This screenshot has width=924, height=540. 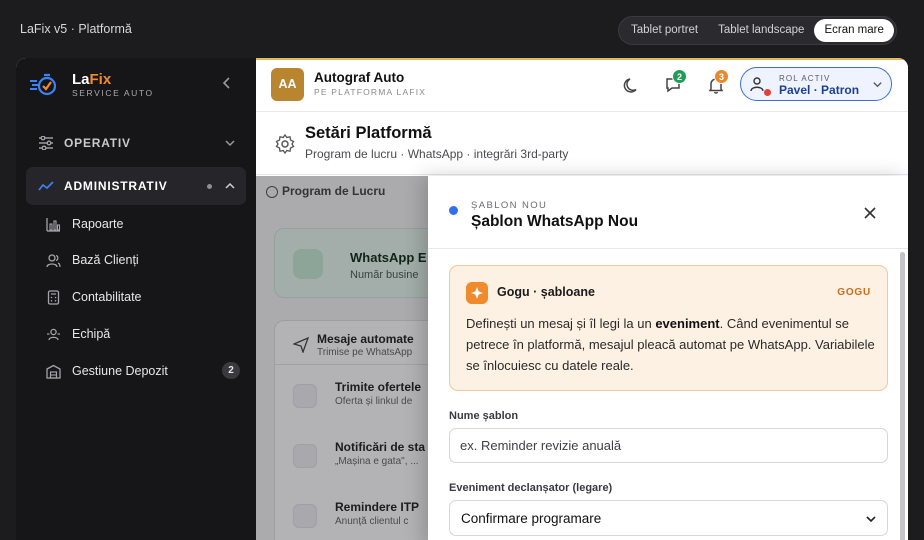 What do you see at coordinates (359, 77) in the screenshot?
I see `company-name: Autograf Auto` at bounding box center [359, 77].